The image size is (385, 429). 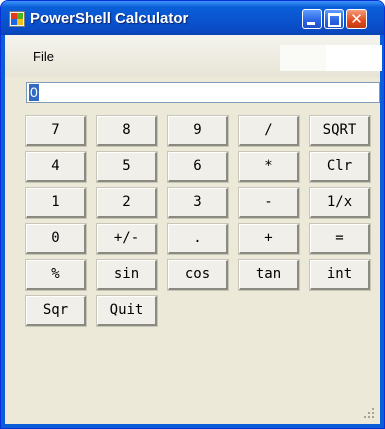 What do you see at coordinates (269, 203) in the screenshot?
I see `key-minus-button: -` at bounding box center [269, 203].